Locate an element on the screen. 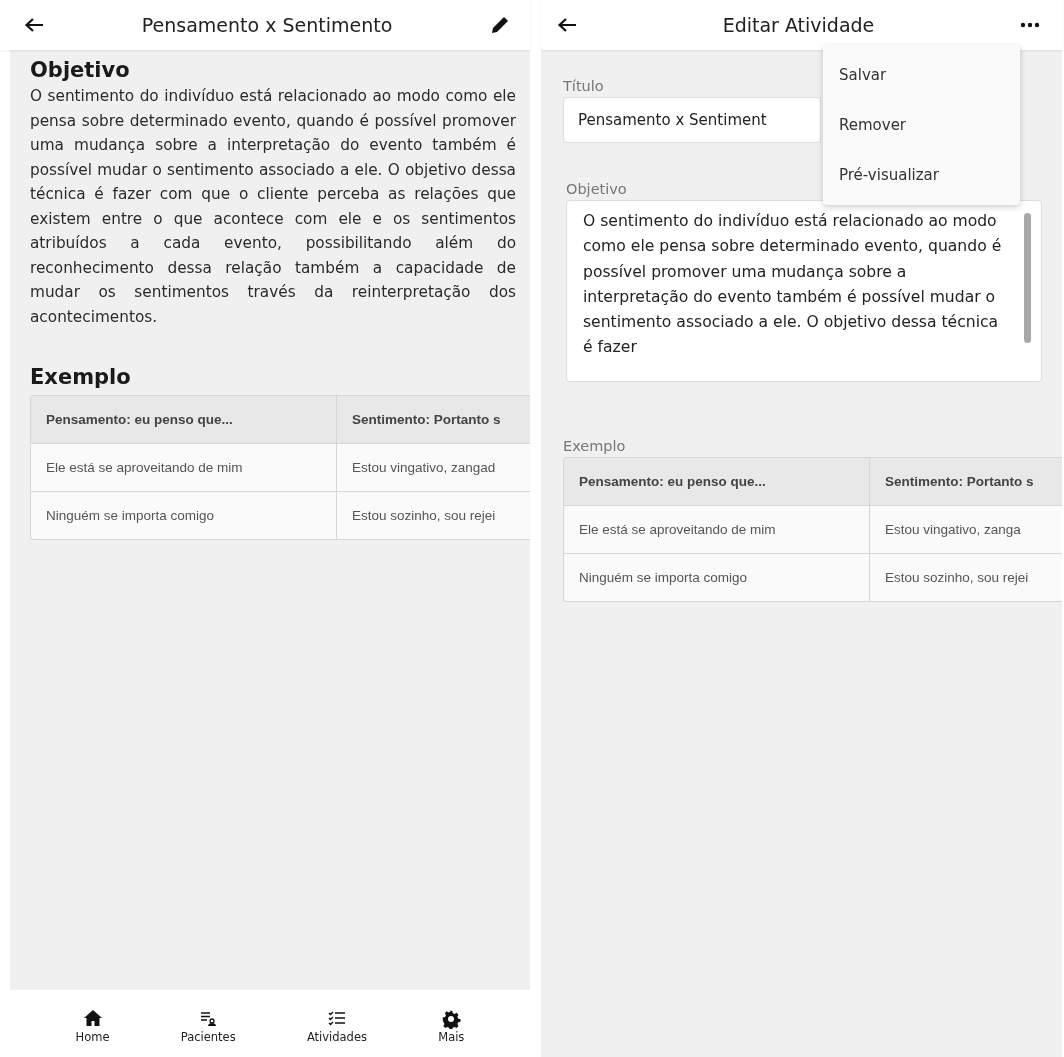  nav-tab: Pacientes is located at coordinates (208, 1026).